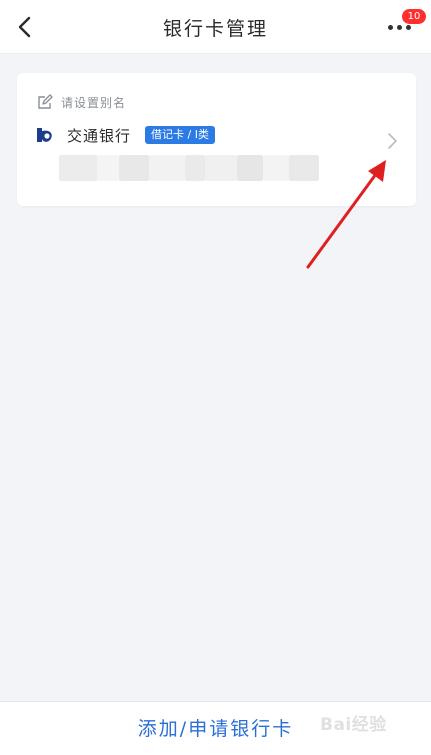 The width and height of the screenshot is (431, 755). What do you see at coordinates (191, 168) in the screenshot?
I see `card-number-blurred` at bounding box center [191, 168].